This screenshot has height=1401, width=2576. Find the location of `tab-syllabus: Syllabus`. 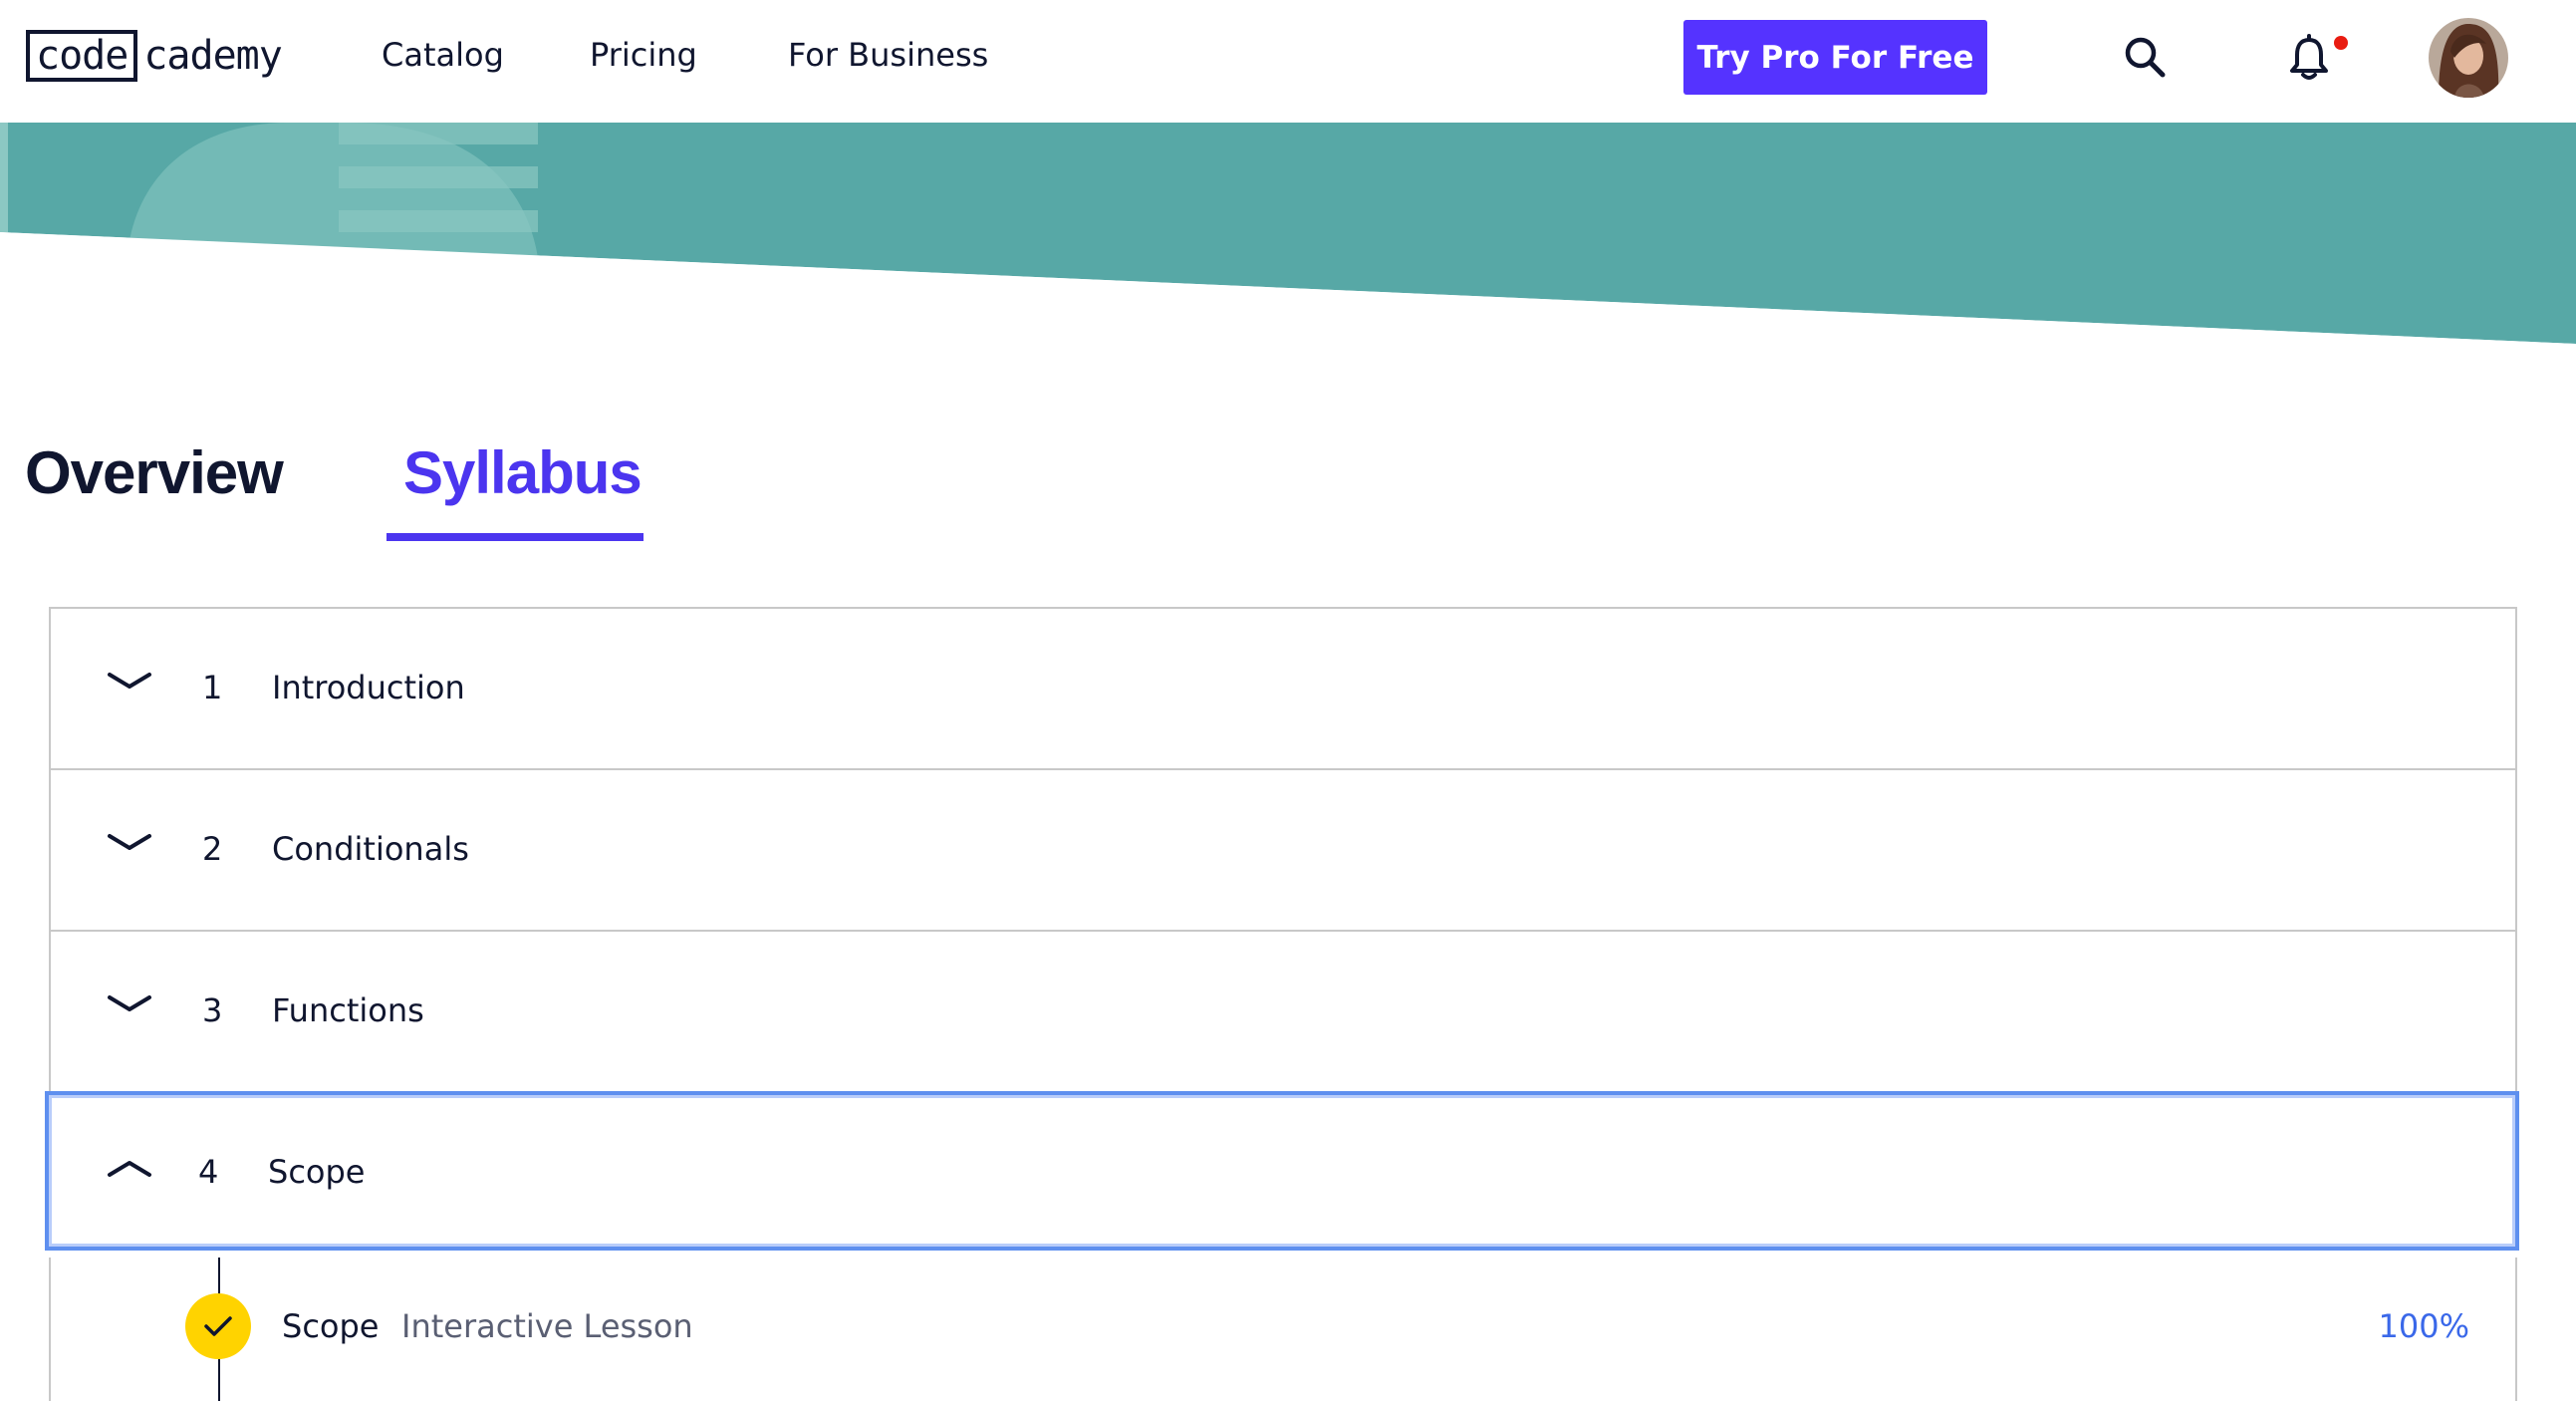

tab-syllabus: Syllabus is located at coordinates (523, 473).